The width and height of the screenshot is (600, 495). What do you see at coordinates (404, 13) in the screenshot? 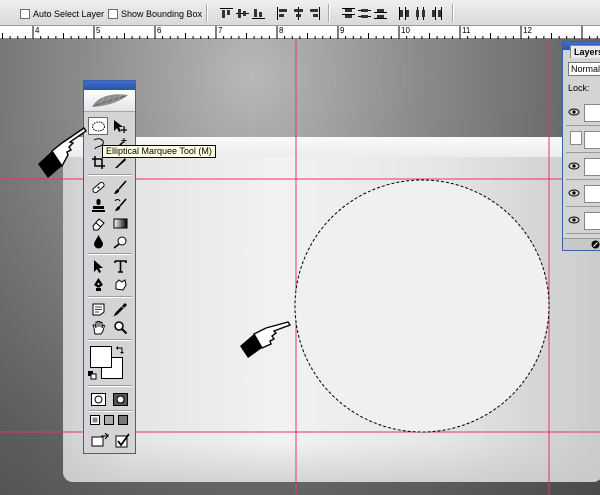
I see `distribute-left-icon` at bounding box center [404, 13].